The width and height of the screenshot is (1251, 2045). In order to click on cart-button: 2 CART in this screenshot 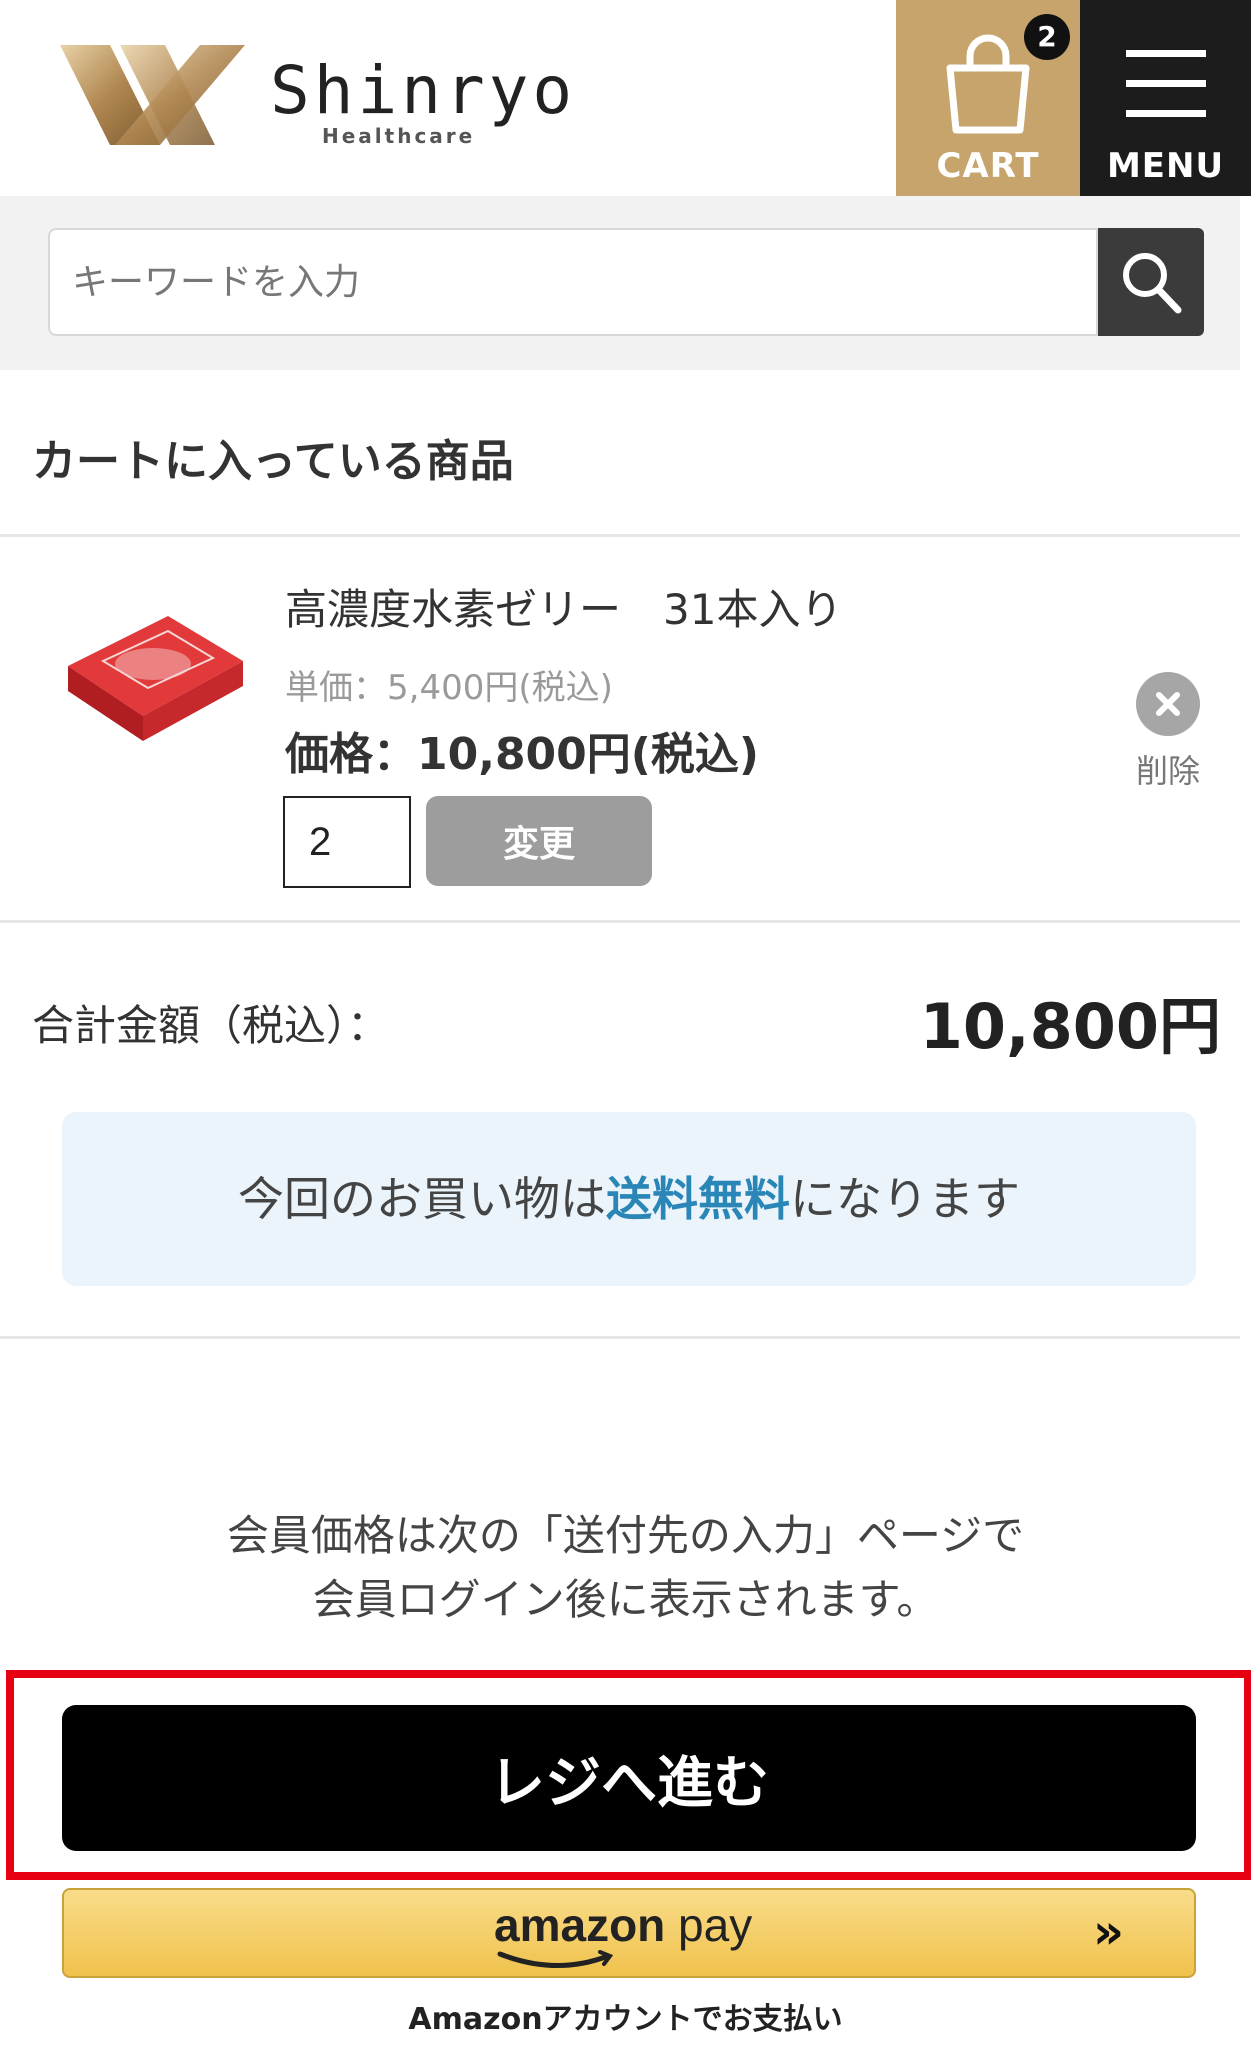, I will do `click(988, 98)`.